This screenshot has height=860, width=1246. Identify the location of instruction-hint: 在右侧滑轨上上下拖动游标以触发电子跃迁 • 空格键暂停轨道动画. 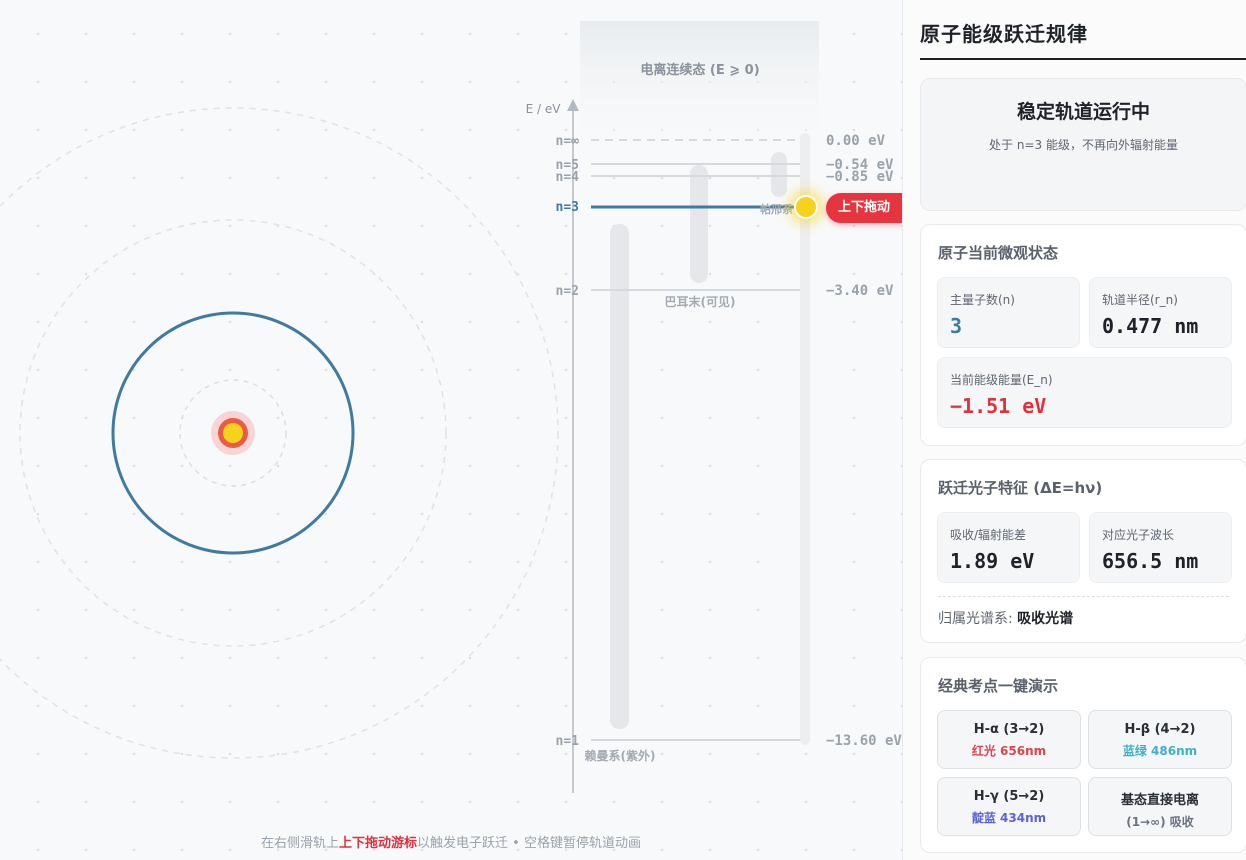
(451, 841).